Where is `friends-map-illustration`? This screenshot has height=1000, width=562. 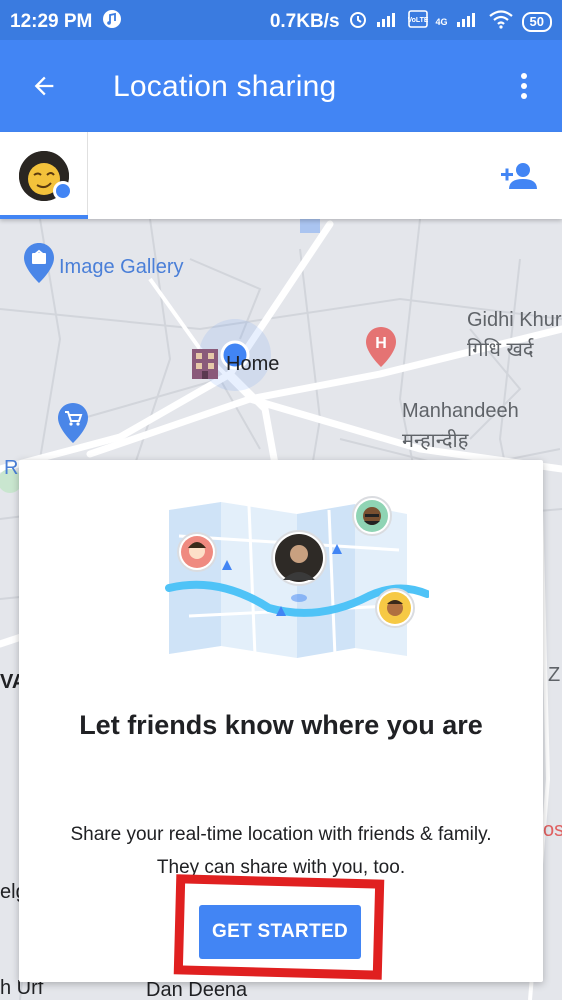
friends-map-illustration is located at coordinates (297, 577).